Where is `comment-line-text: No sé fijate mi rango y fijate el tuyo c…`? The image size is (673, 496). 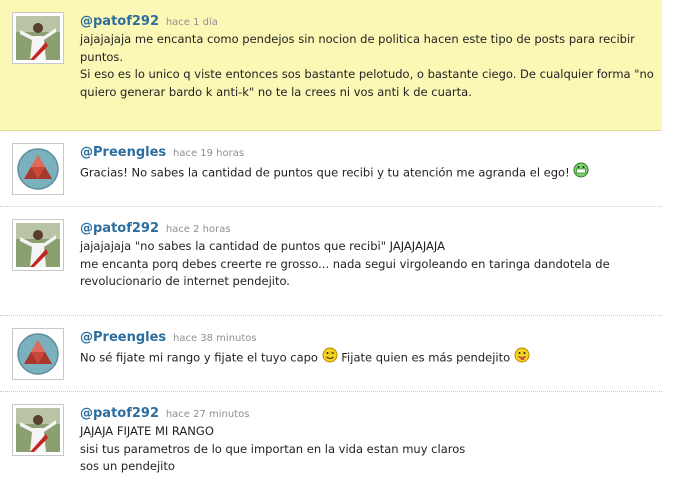
comment-line-text: No sé fijate mi rango y fijate el tuyo c… is located at coordinates (199, 357).